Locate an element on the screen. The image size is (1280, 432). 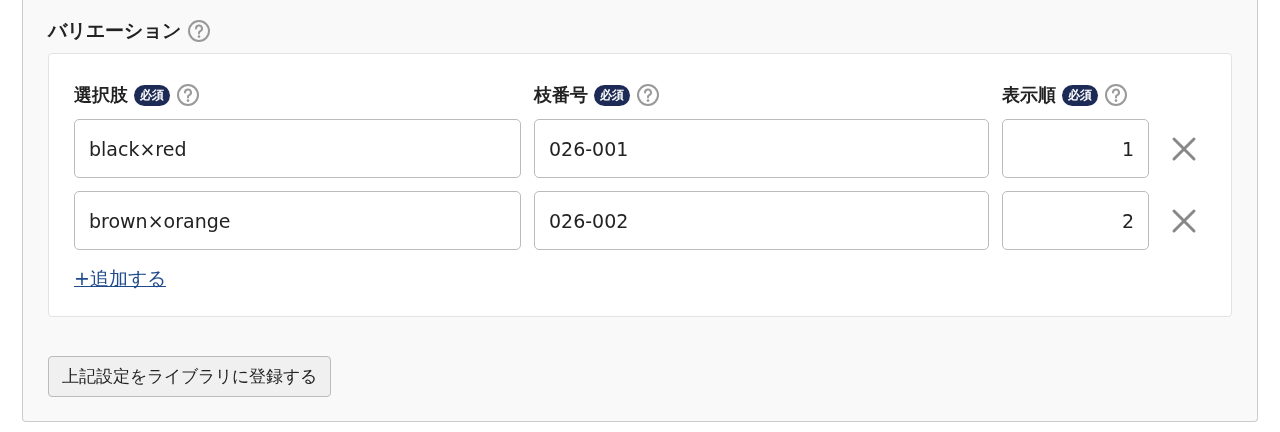
text-field: 2 is located at coordinates (1075, 220).